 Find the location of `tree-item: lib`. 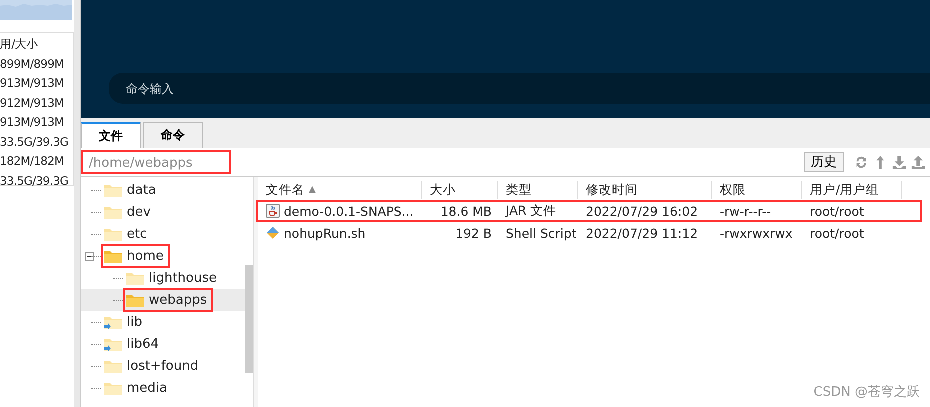

tree-item: lib is located at coordinates (124, 322).